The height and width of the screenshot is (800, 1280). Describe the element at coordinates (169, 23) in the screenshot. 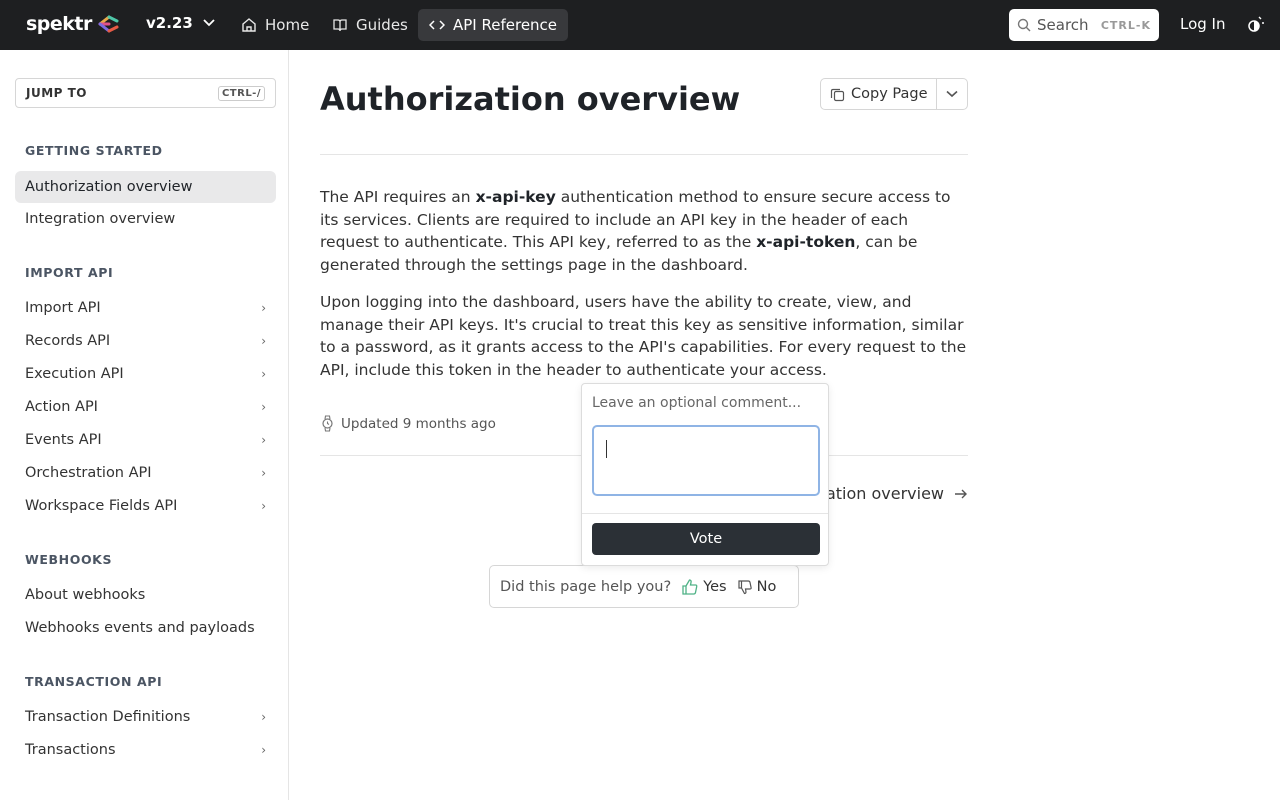

I see `version-label: v2.23` at that location.